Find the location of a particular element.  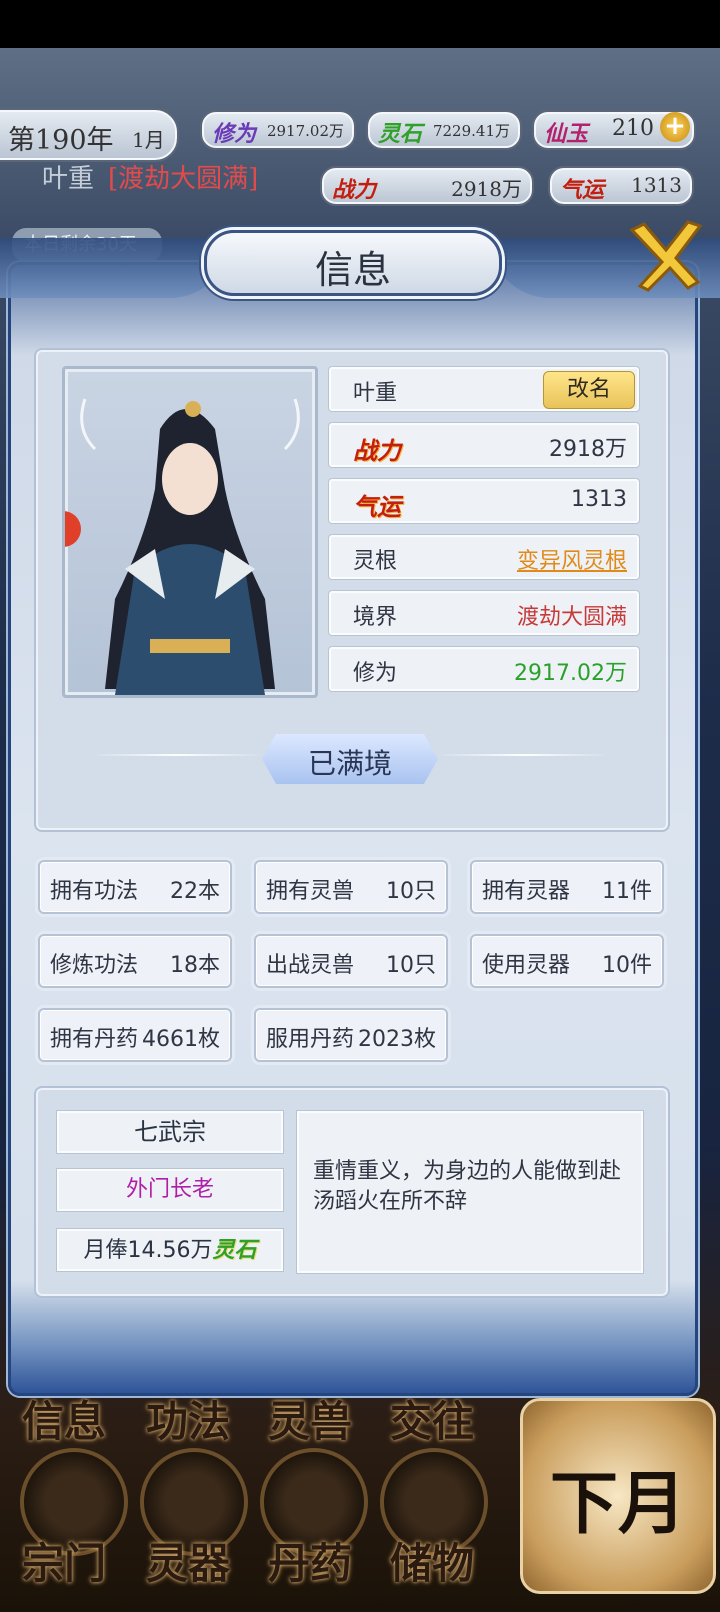

status-banner-text: 已满境 is located at coordinates (349, 763).